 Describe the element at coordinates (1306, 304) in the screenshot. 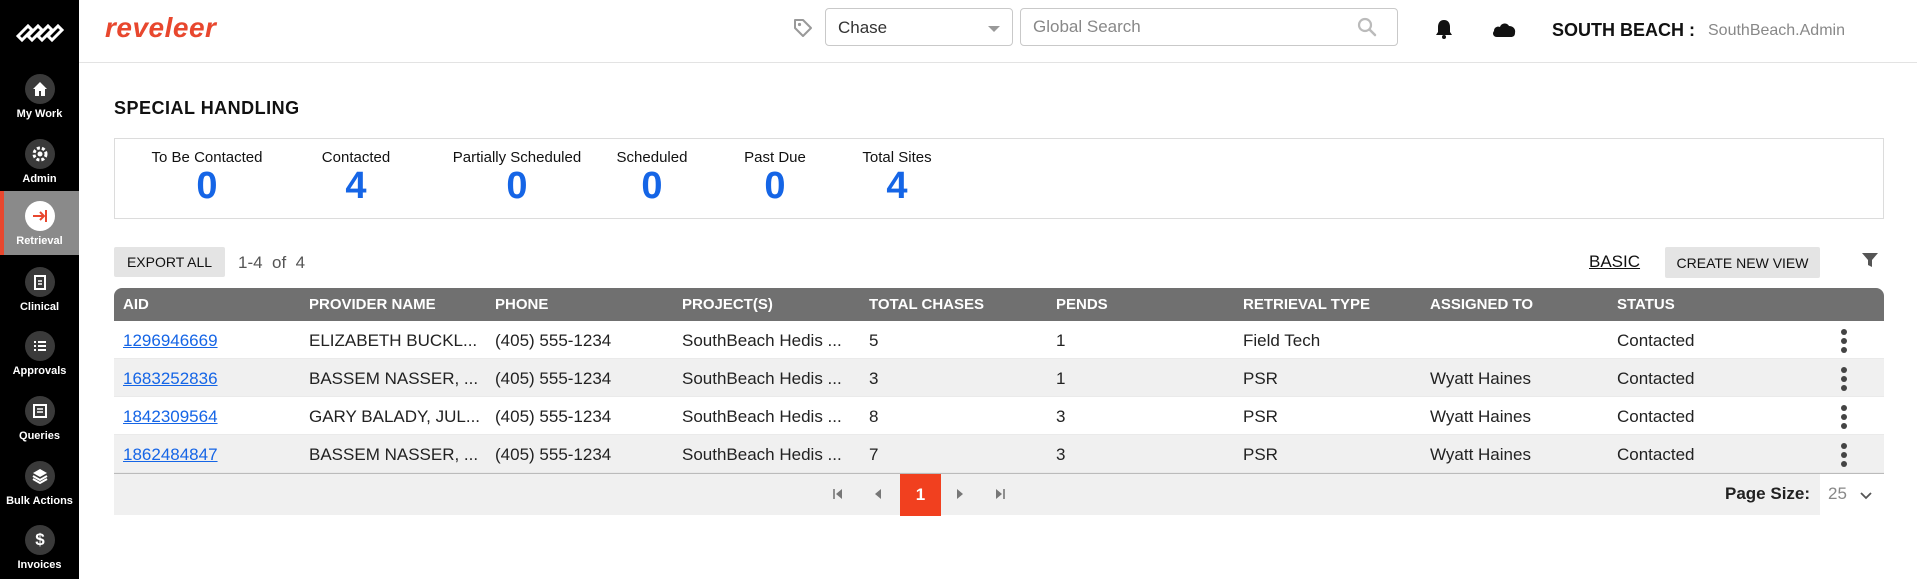

I see `column-header-retrieval-type: RETRIEVAL TYPE` at that location.